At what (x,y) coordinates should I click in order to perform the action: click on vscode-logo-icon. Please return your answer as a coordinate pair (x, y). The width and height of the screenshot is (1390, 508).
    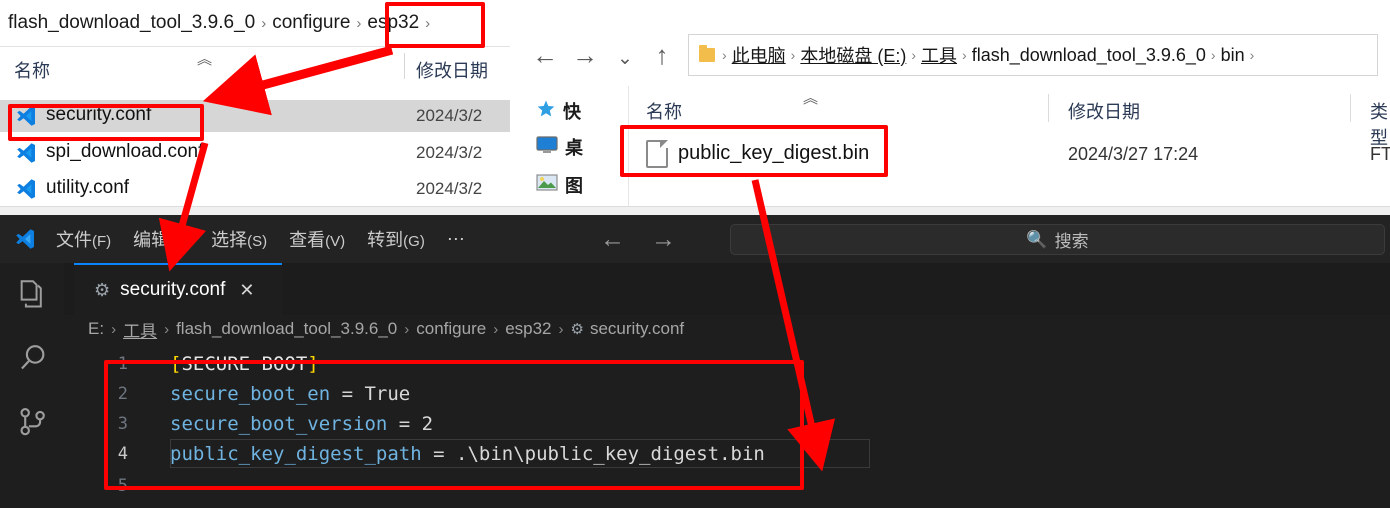
    Looking at the image, I should click on (25, 239).